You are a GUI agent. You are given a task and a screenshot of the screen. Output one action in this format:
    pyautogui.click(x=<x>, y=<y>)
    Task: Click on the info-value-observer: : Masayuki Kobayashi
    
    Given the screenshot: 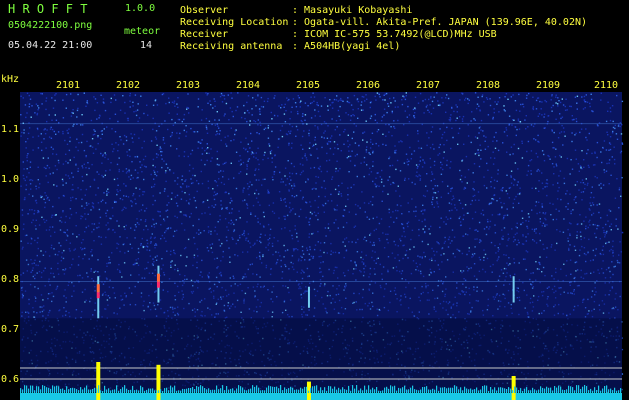 What is the action you would take?
    pyautogui.click(x=352, y=10)
    